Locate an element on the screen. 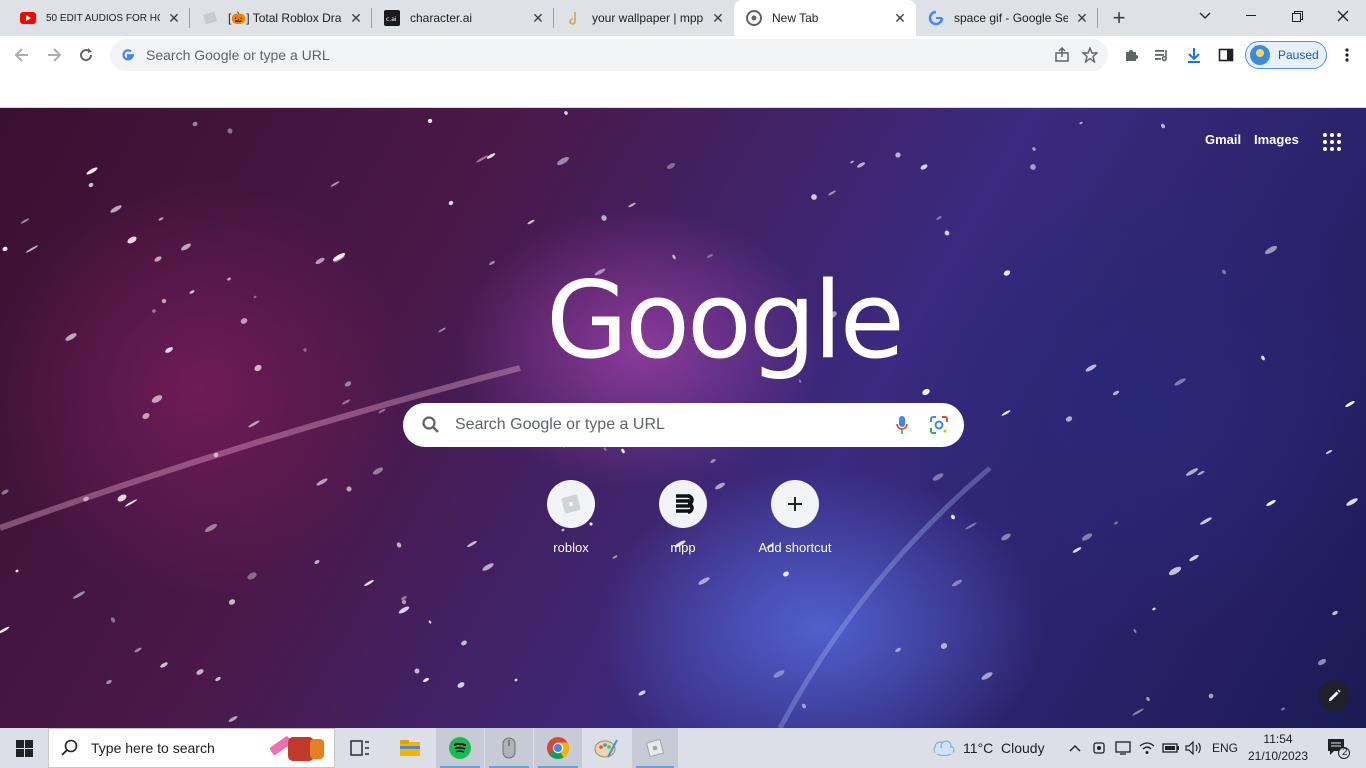  restore-icon is located at coordinates (1297, 16).